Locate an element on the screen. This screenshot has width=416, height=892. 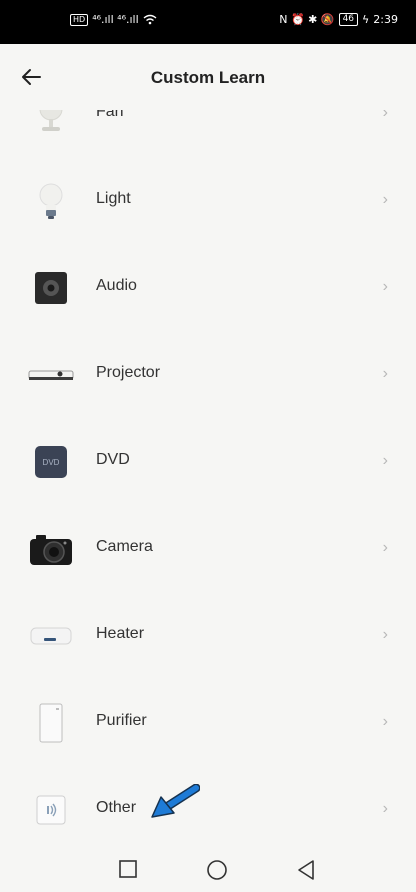
camera-icon is located at coordinates (51, 549).